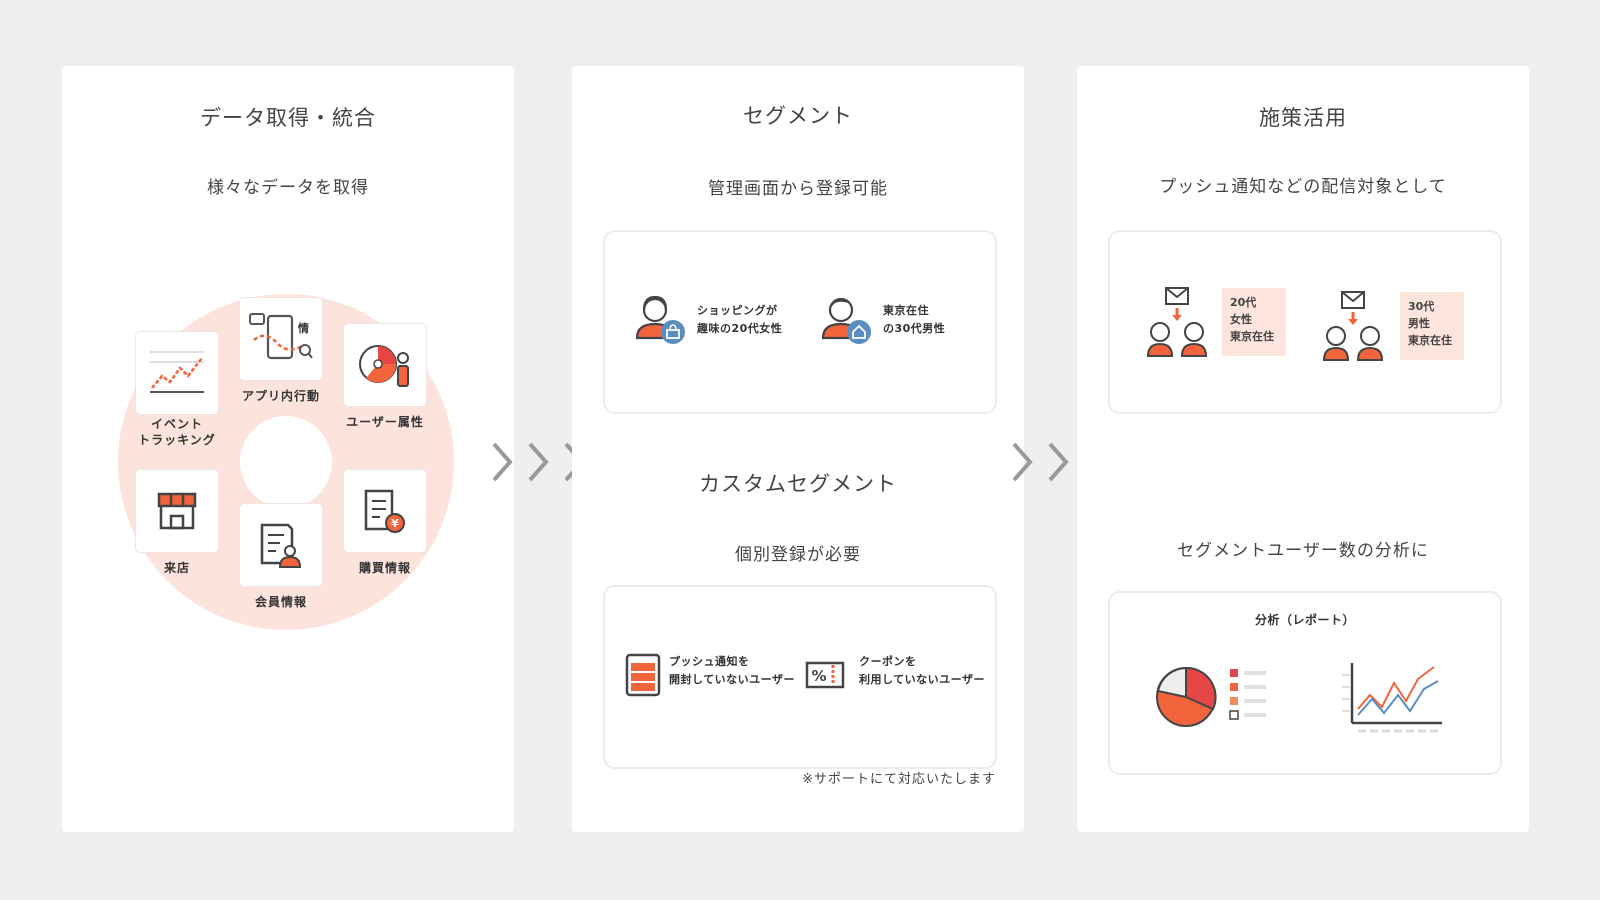  I want to click on receipt-yen-icon: ¥, so click(384, 511).